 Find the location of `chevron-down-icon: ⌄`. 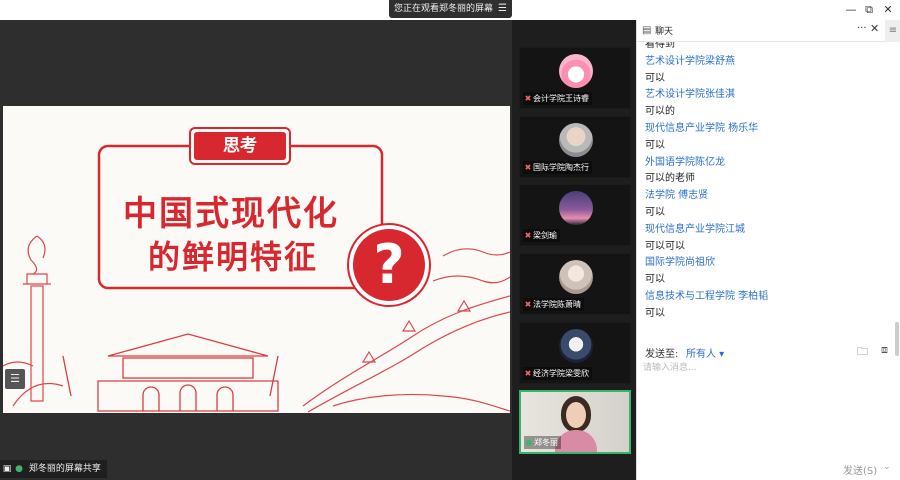

chevron-down-icon: ⌄ is located at coordinates (887, 467).